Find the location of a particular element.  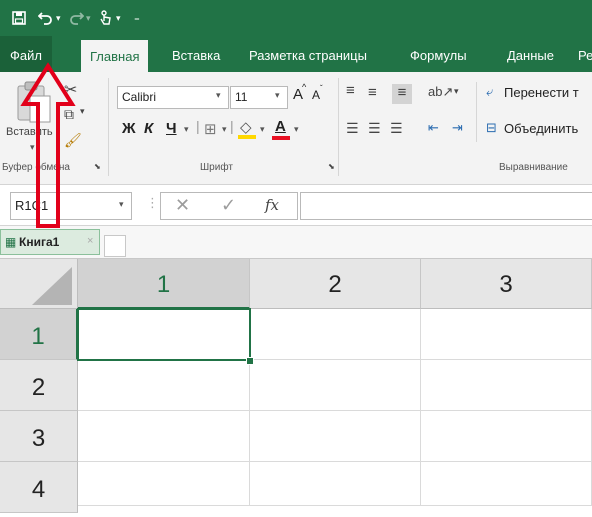

tab-home: Главная is located at coordinates (115, 56).